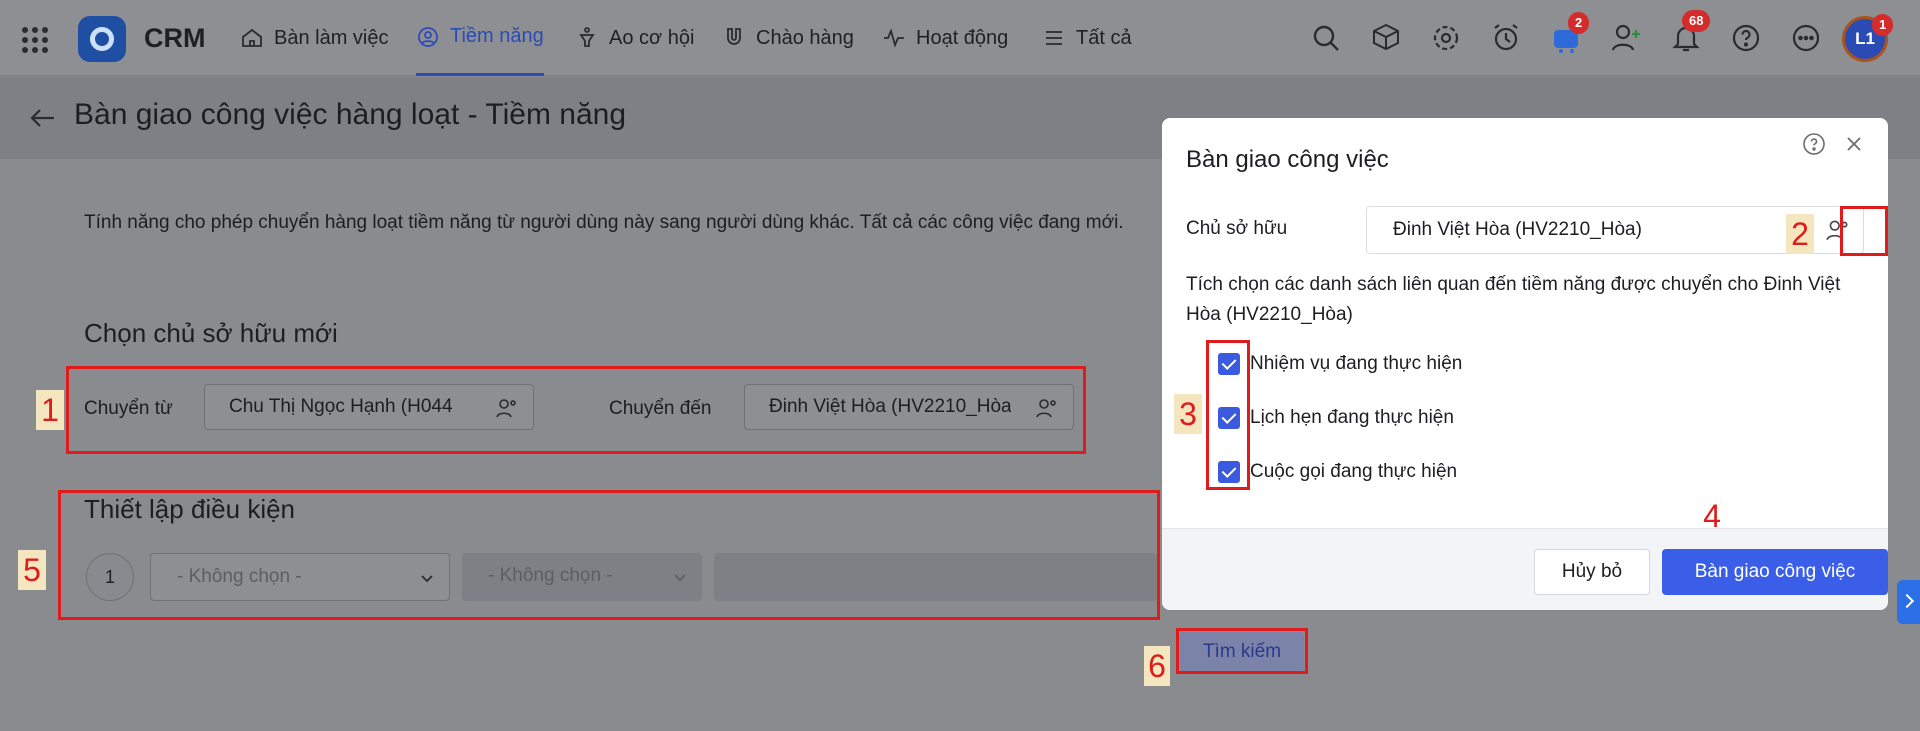 The image size is (1920, 731). I want to click on add-user-icon, so click(1626, 38).